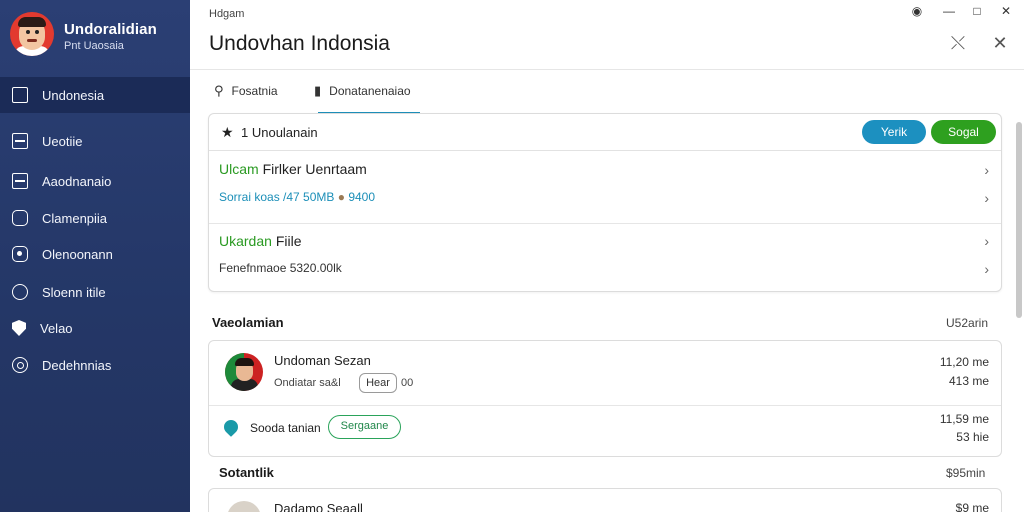 This screenshot has width=1024, height=512. What do you see at coordinates (364, 427) in the screenshot?
I see `status-badge: Sergaane` at bounding box center [364, 427].